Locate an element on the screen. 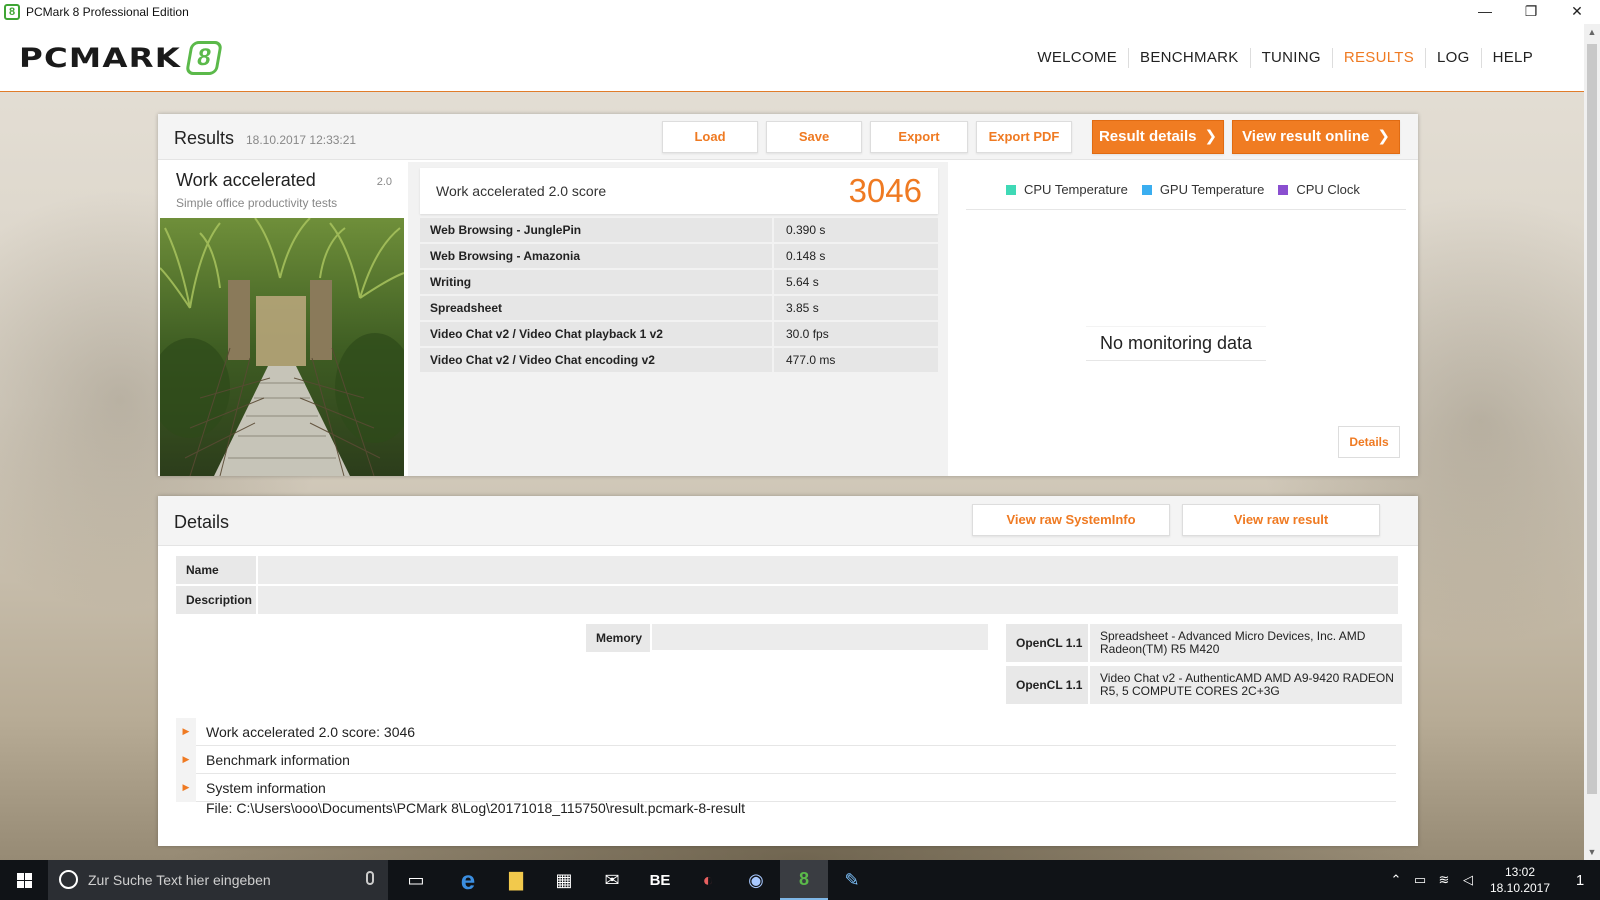  expander-label: Benchmark information is located at coordinates (278, 760).